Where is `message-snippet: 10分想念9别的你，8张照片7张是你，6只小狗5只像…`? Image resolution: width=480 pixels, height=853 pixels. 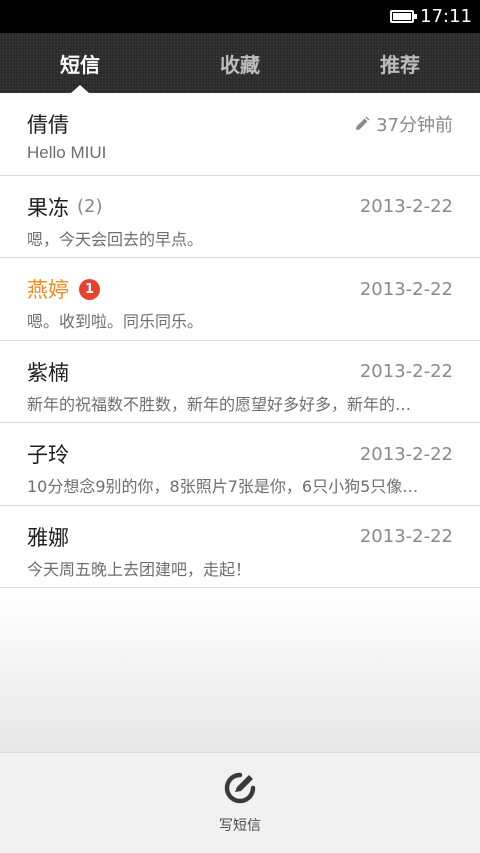
message-snippet: 10分想念9别的你，8张照片7张是你，6只小狗5只像… is located at coordinates (223, 486).